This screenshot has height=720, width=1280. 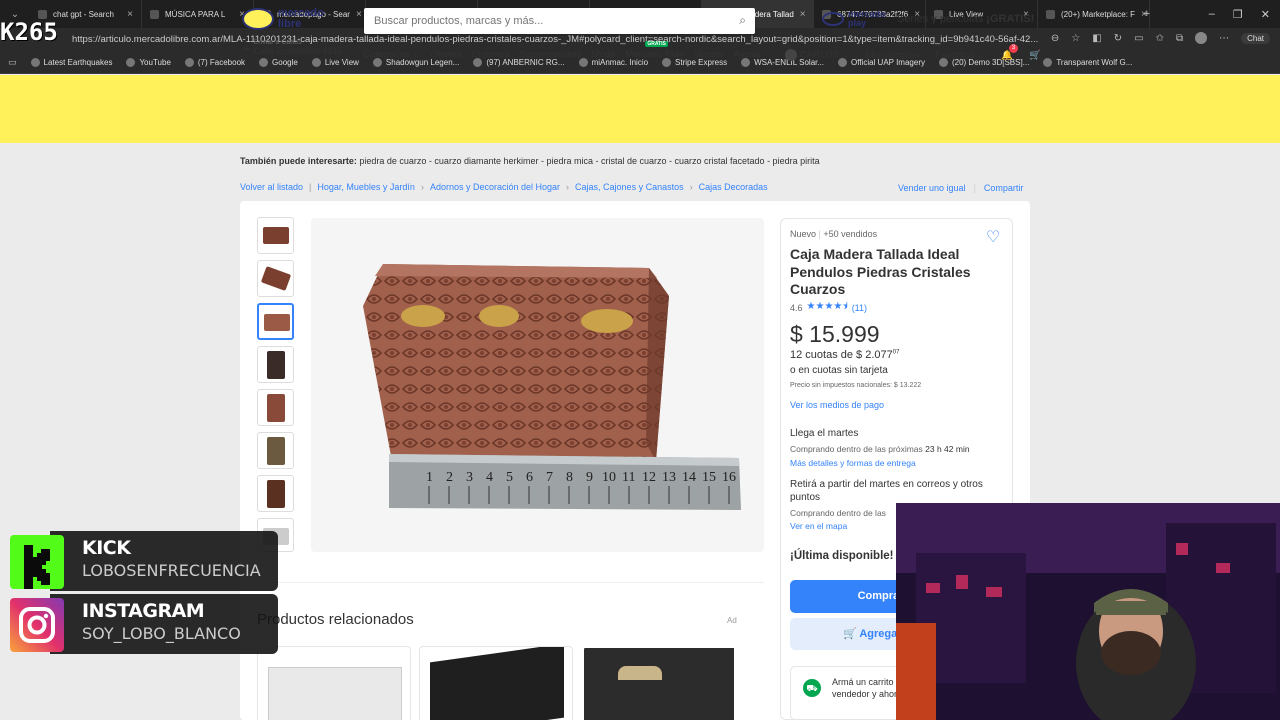 What do you see at coordinates (961, 55) in the screenshot?
I see `favorites-menu: Favoritos ⌄` at bounding box center [961, 55].